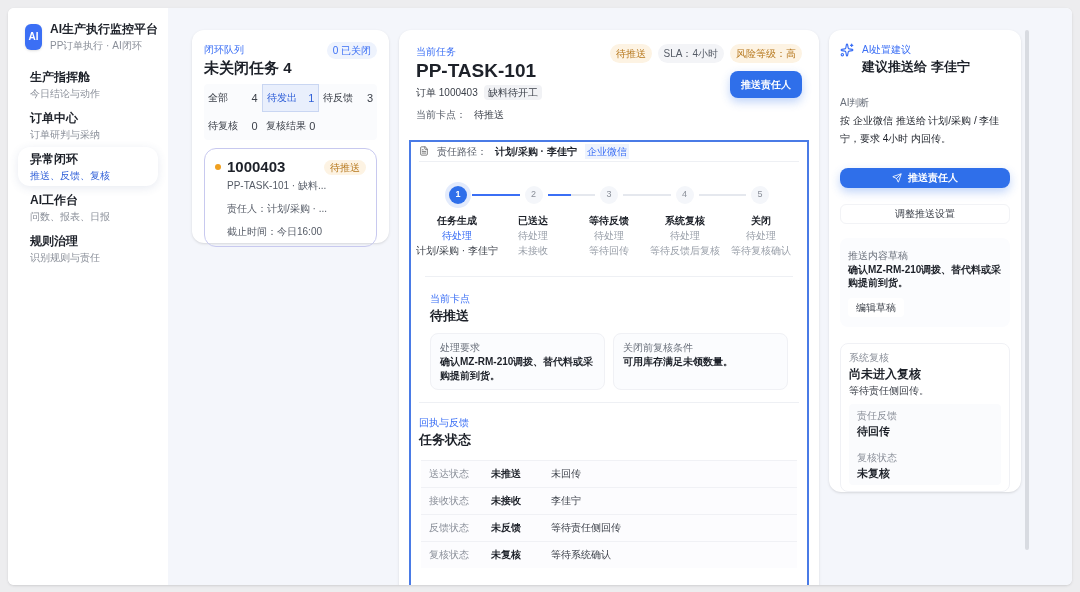 The width and height of the screenshot is (1080, 592). I want to click on step-number: 2, so click(533, 194).